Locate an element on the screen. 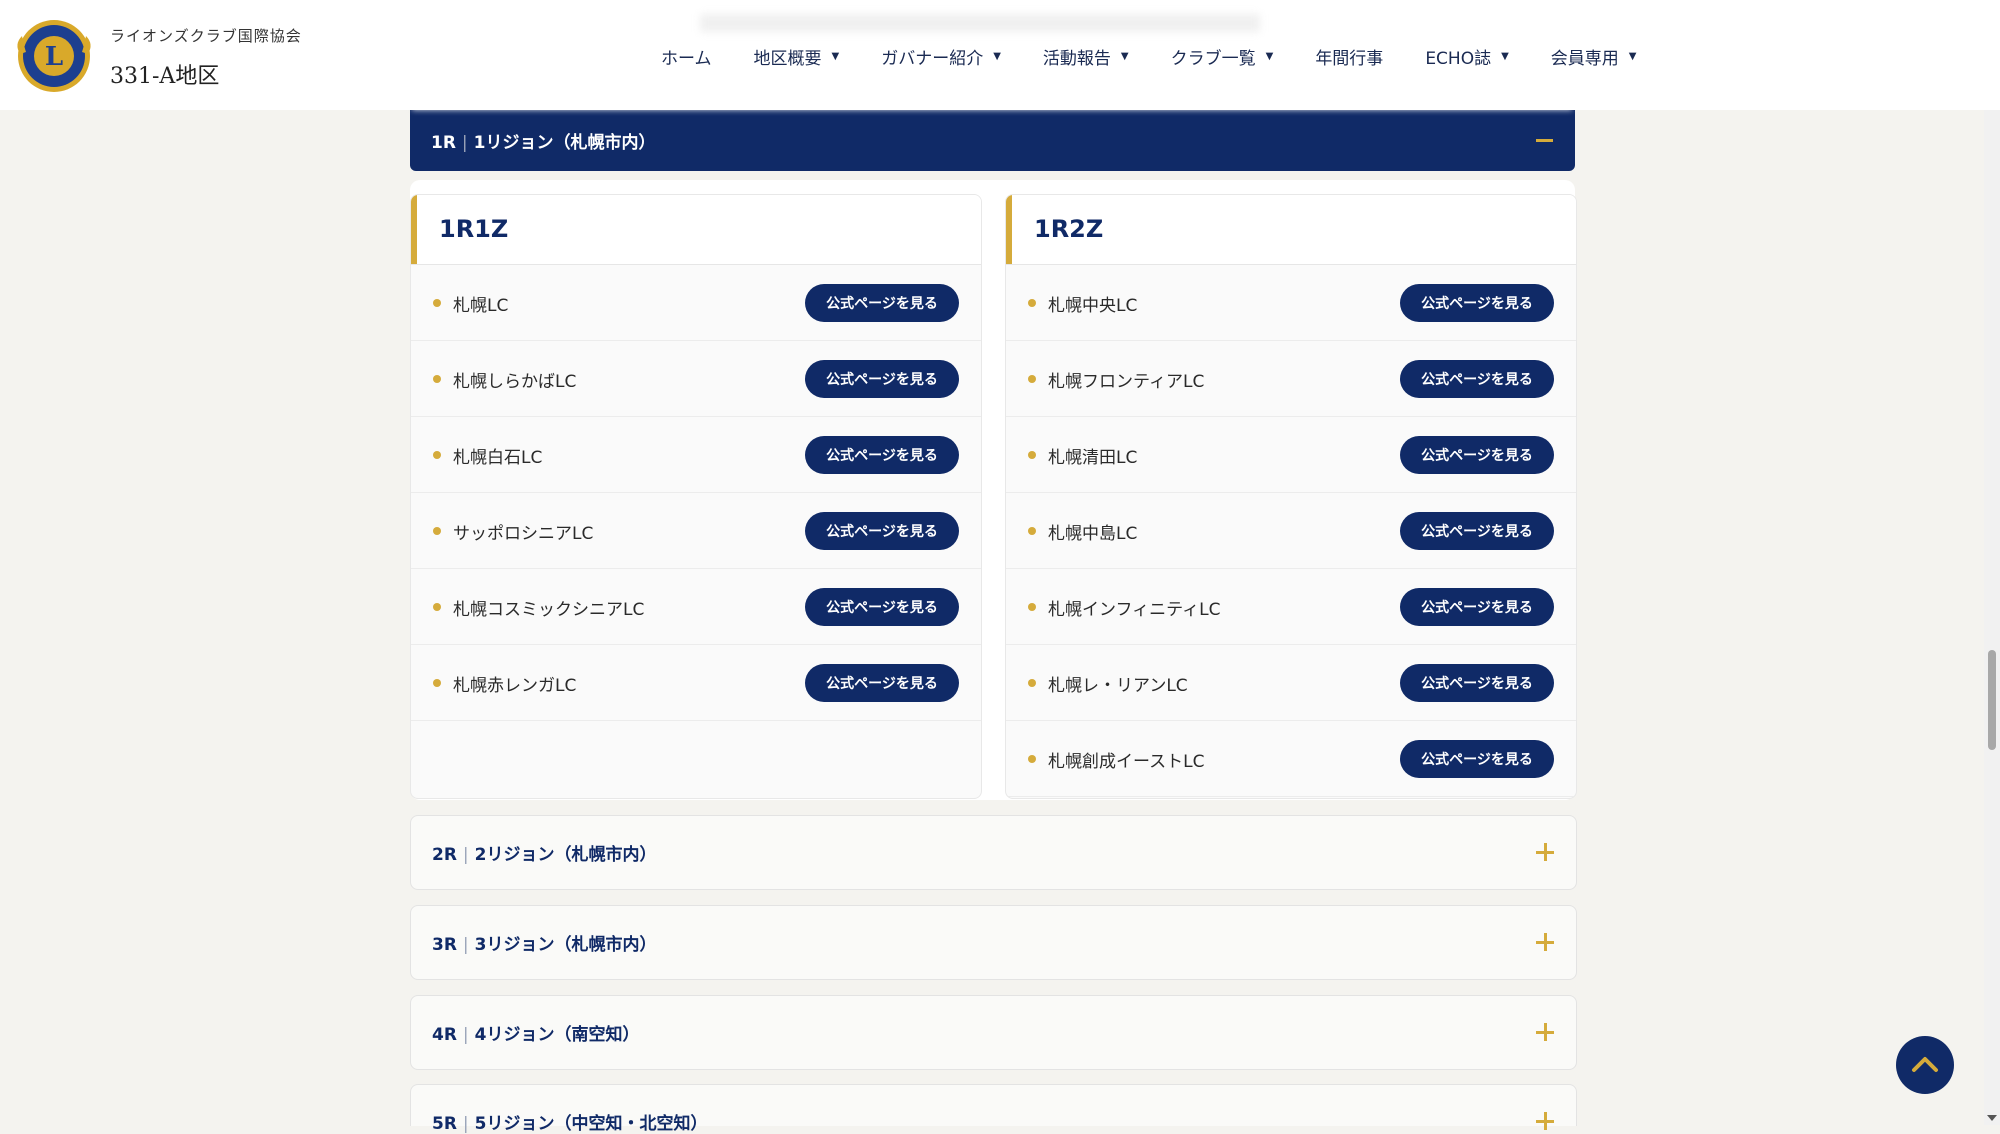 This screenshot has width=2000, height=1134. club-row: 札幌中島LC 公式ページを見る is located at coordinates (1291, 531).